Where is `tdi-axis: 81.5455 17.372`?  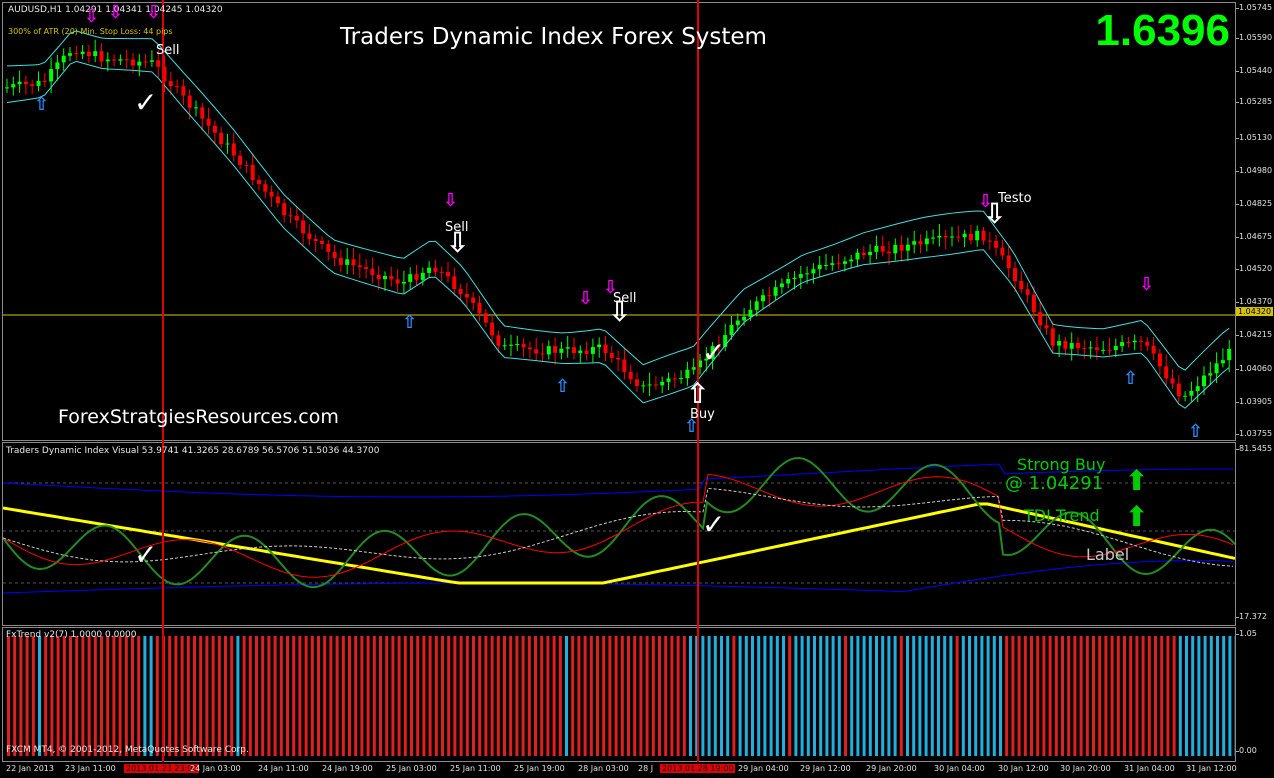
tdi-axis: 81.5455 17.372 is located at coordinates (1254, 534).